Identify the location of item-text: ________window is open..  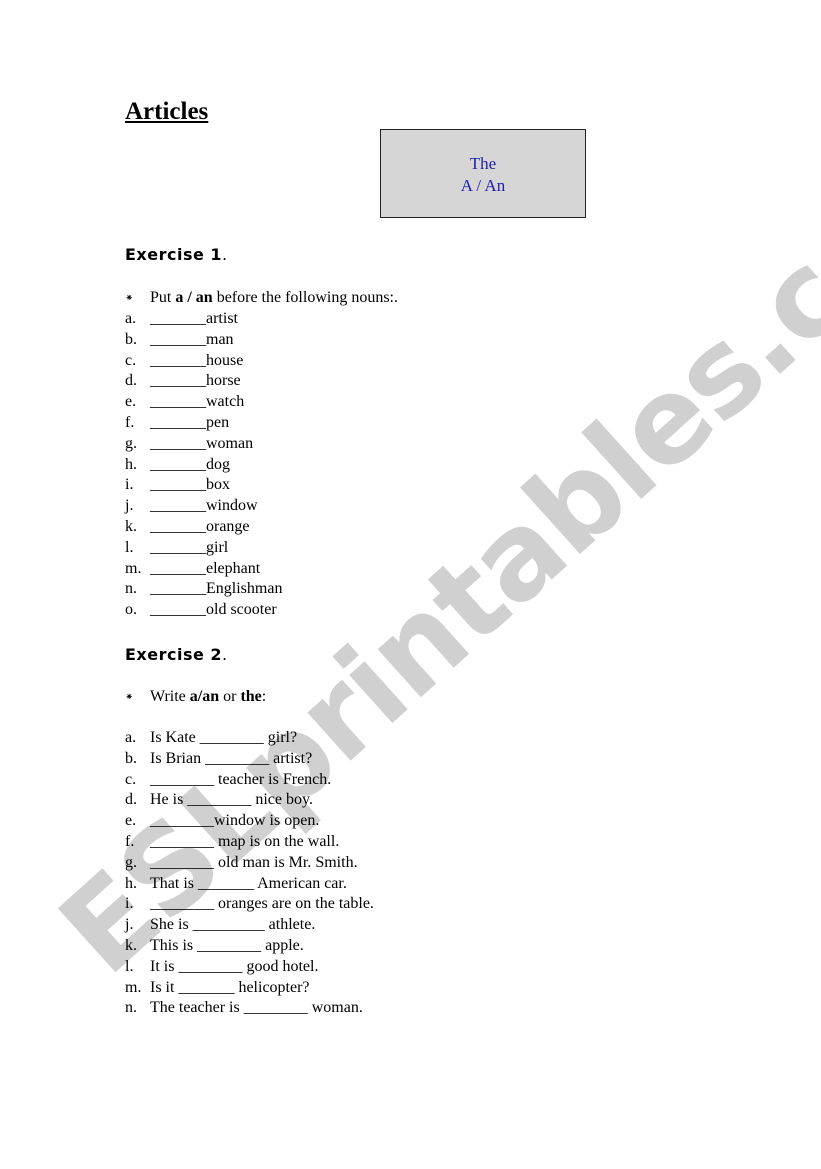
(235, 821).